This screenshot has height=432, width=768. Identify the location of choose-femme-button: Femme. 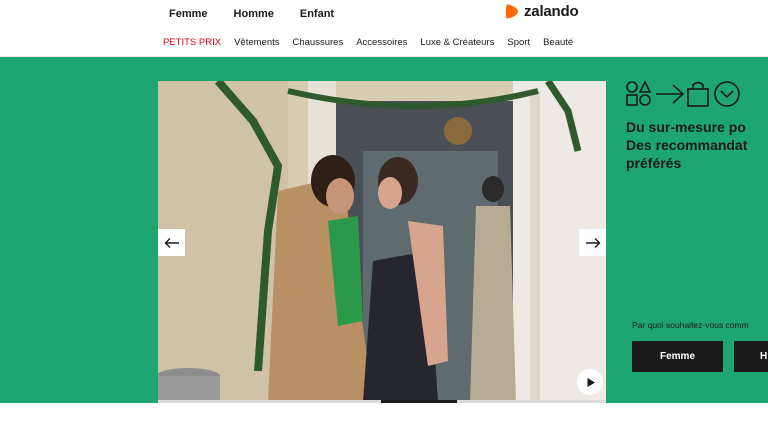
(677, 356).